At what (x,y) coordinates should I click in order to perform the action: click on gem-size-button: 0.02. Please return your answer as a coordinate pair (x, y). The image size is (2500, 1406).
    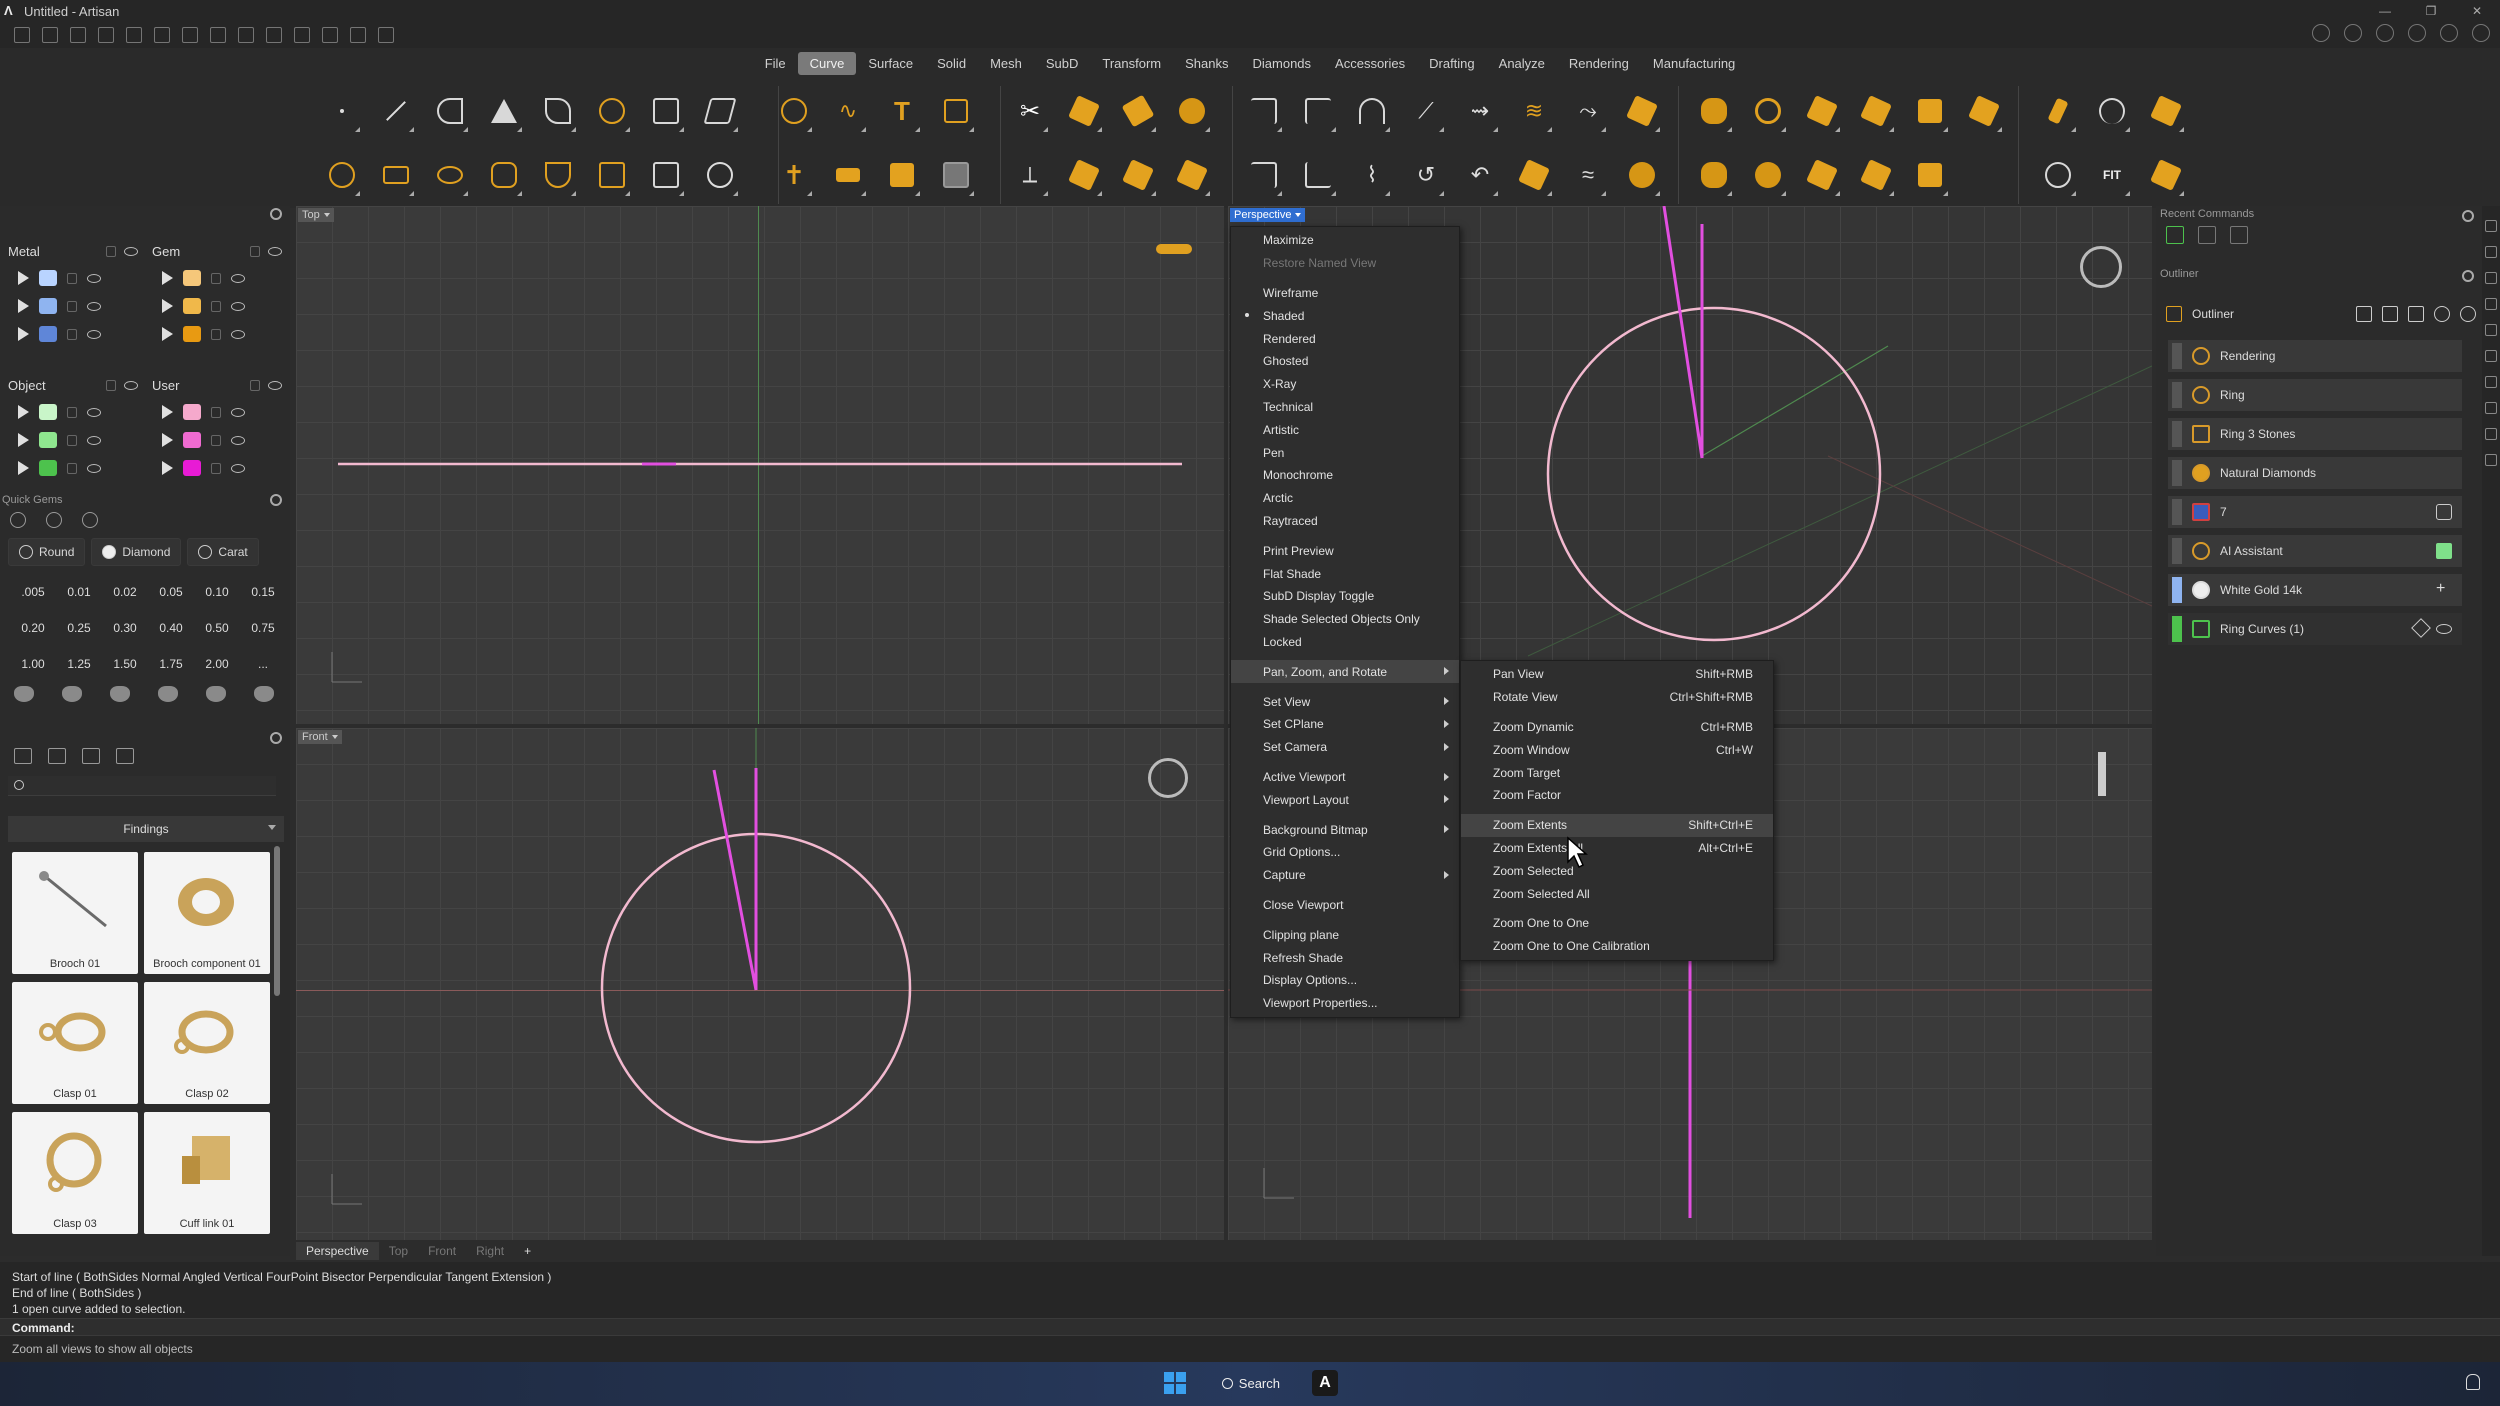
    Looking at the image, I should click on (125, 592).